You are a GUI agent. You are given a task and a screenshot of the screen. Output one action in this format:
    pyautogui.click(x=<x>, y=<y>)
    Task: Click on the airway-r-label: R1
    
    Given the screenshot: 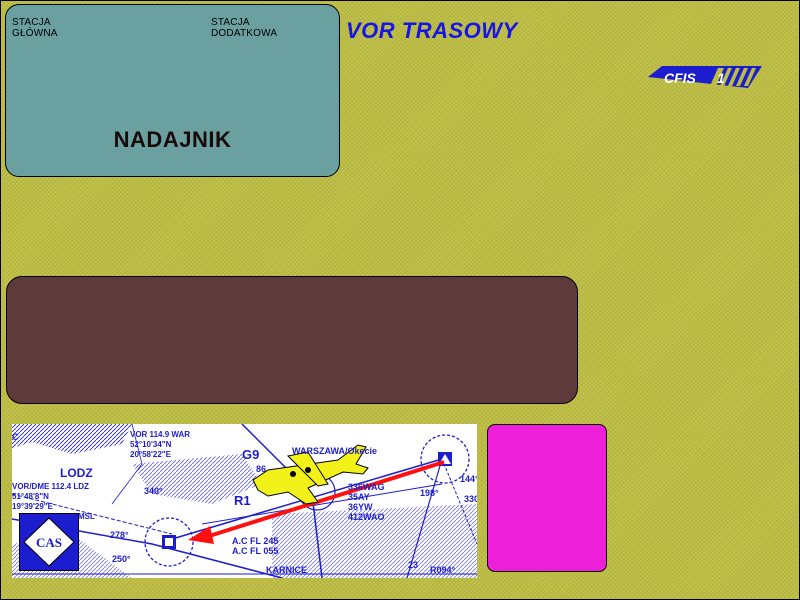 What is the action you would take?
    pyautogui.click(x=242, y=500)
    